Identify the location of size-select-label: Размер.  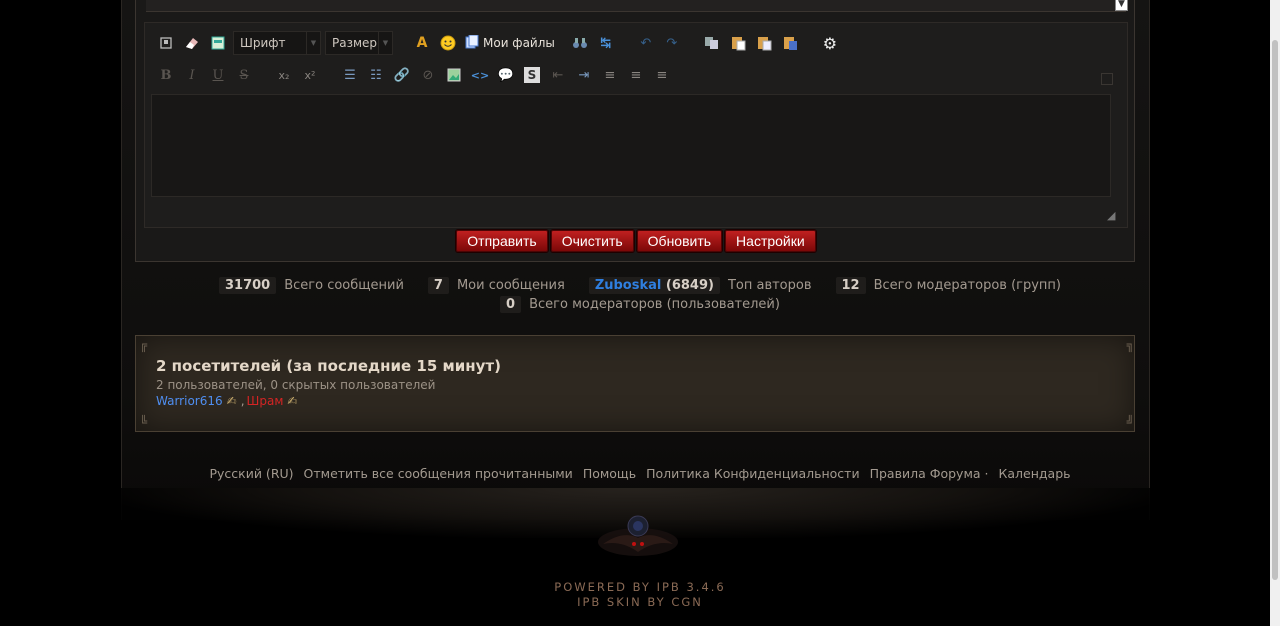
(355, 43).